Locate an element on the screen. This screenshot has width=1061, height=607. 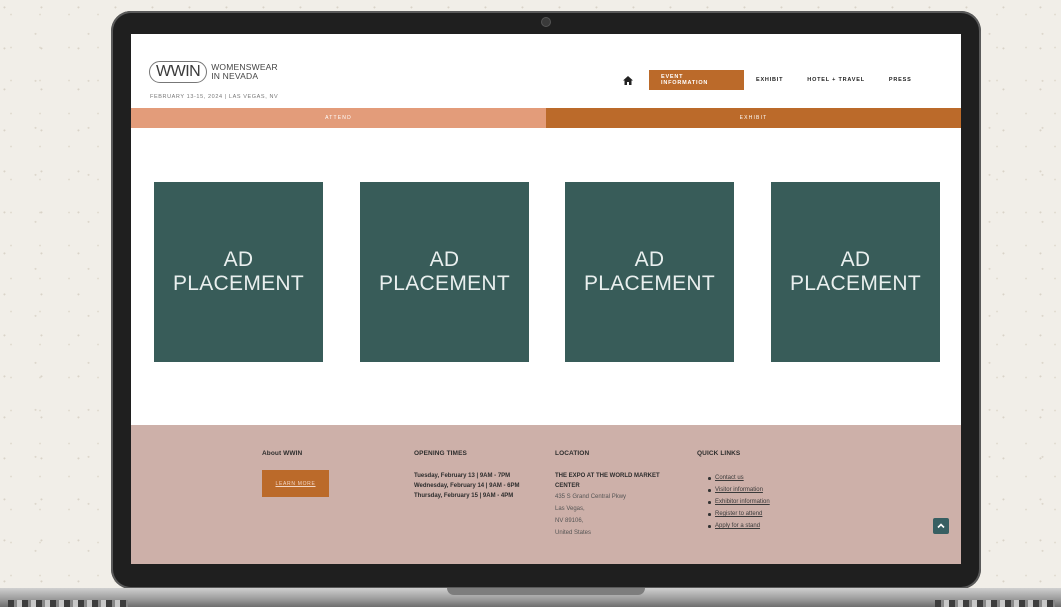
quick-link-exhibitor-info: Exhibitor information is located at coordinates (738, 502).